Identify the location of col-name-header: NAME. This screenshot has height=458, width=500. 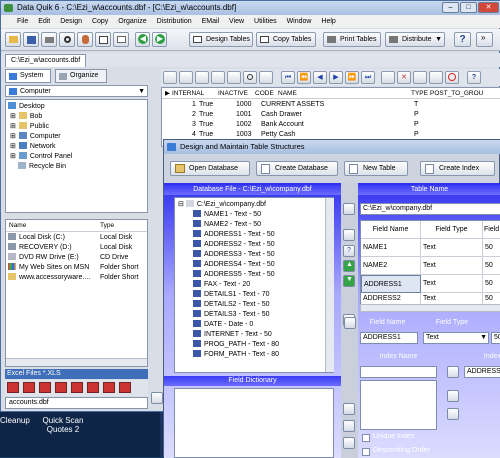
(287, 93).